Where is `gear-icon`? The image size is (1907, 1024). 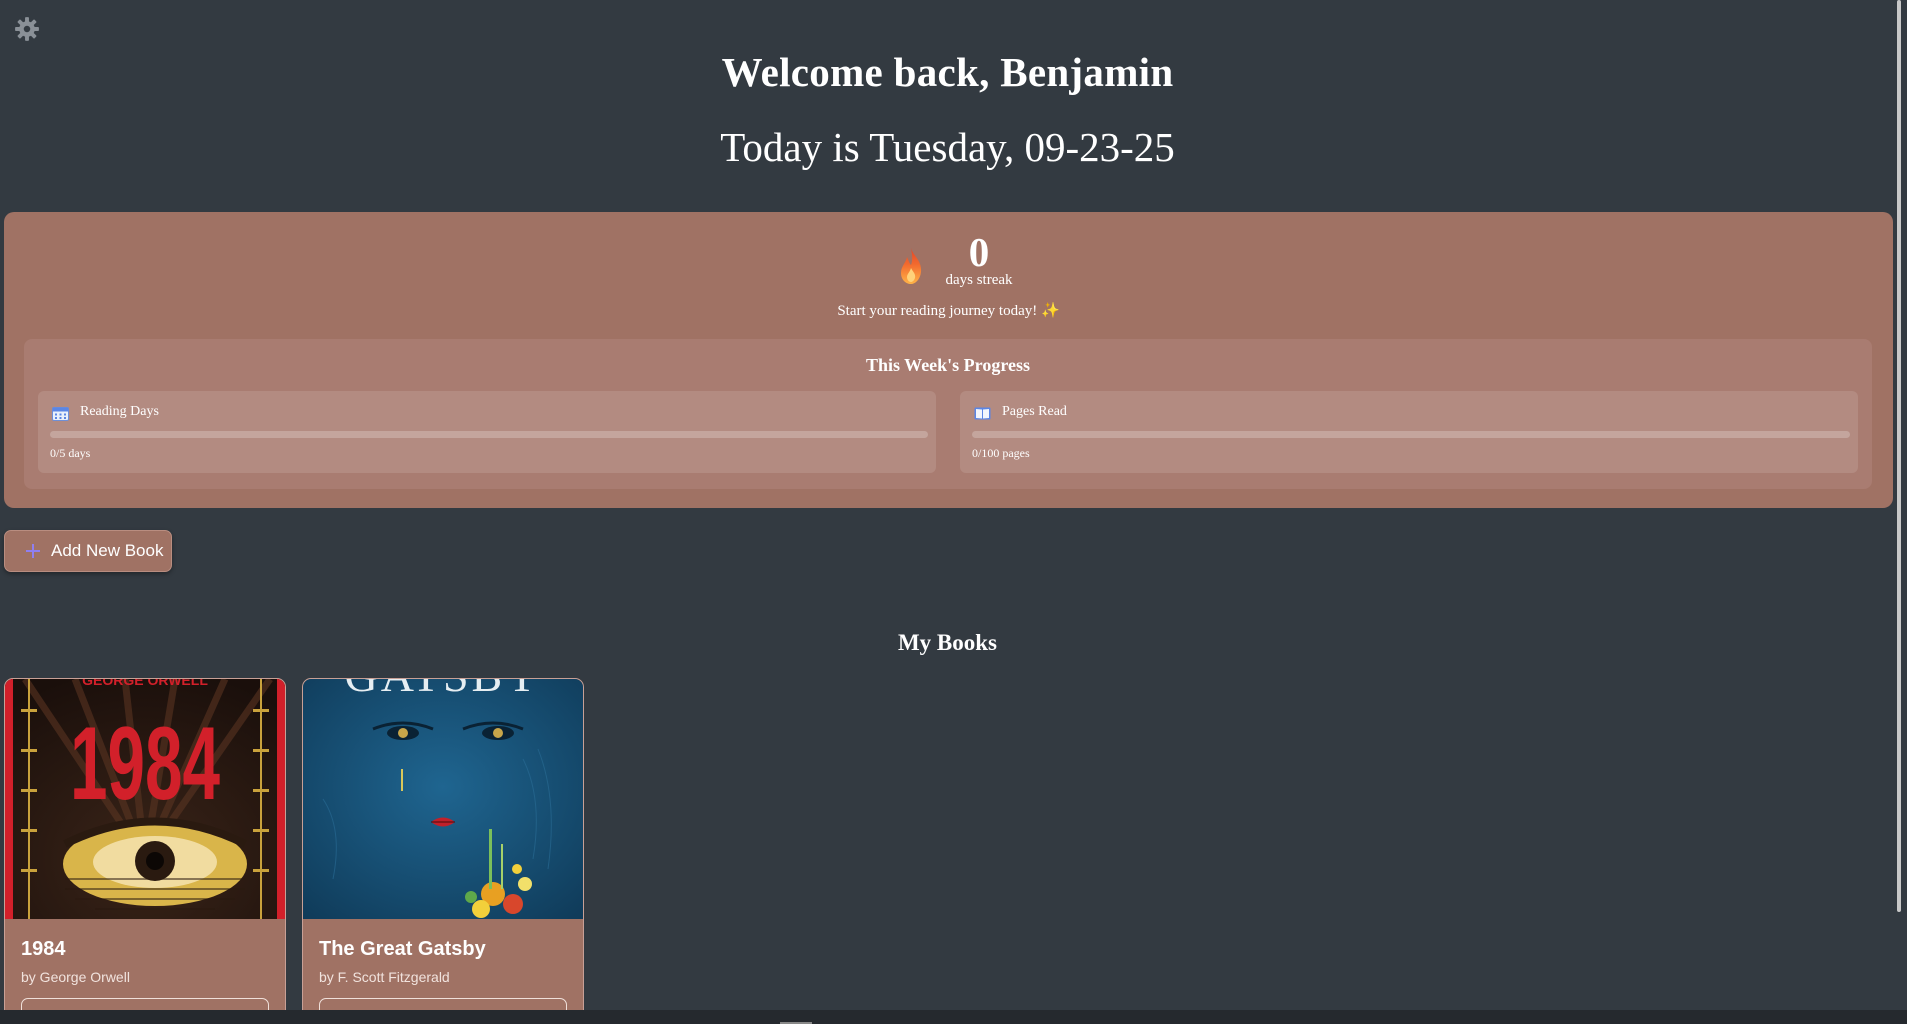
gear-icon is located at coordinates (27, 29).